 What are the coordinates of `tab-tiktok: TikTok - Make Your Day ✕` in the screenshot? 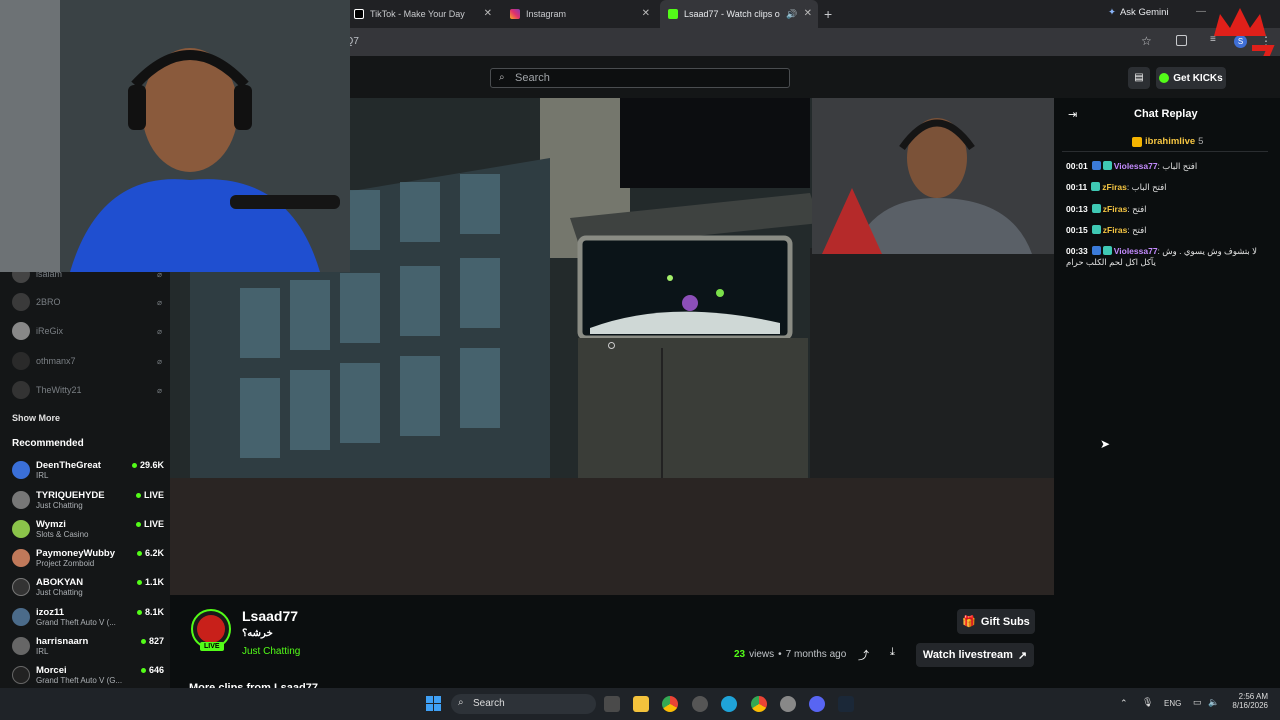 It's located at (422, 14).